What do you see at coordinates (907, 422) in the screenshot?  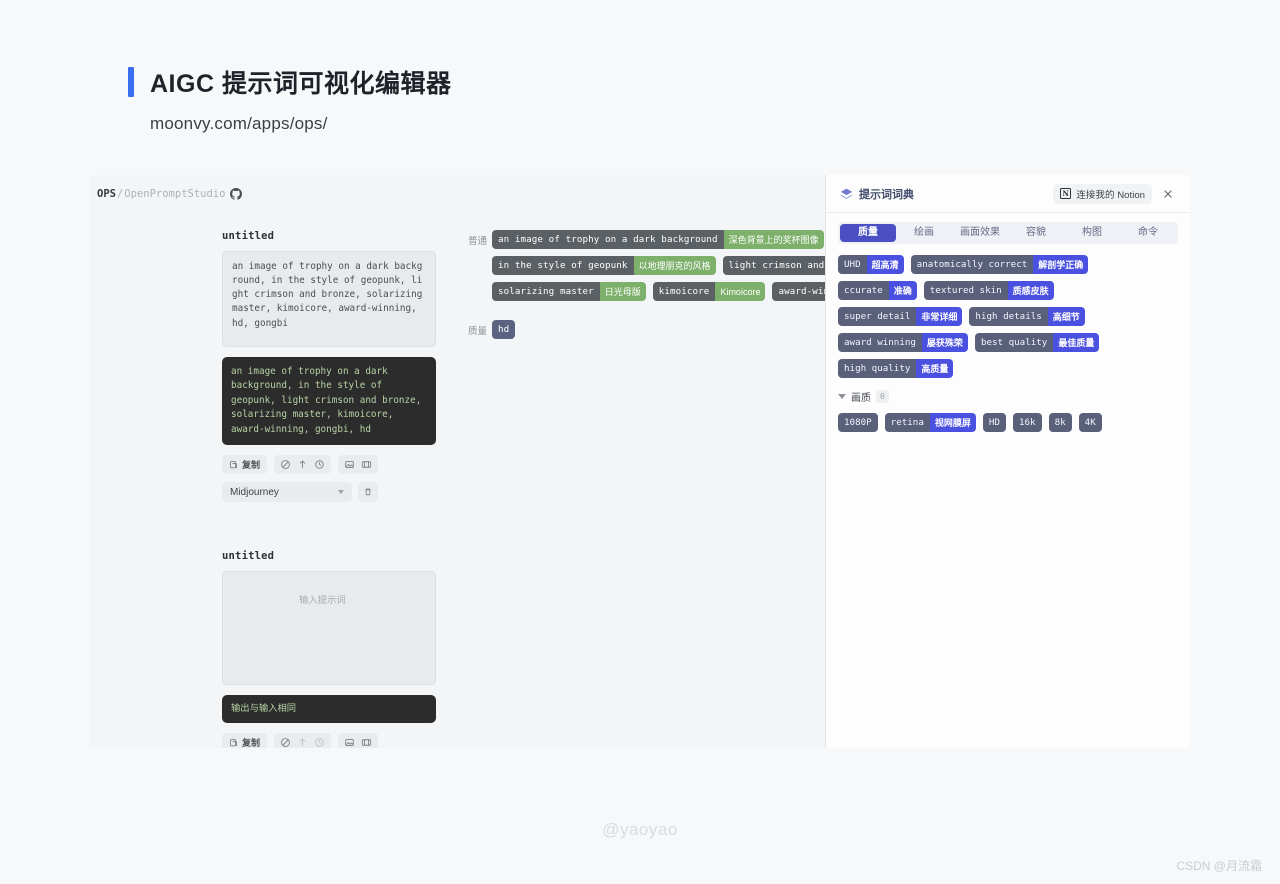 I see `chip-en: retina` at bounding box center [907, 422].